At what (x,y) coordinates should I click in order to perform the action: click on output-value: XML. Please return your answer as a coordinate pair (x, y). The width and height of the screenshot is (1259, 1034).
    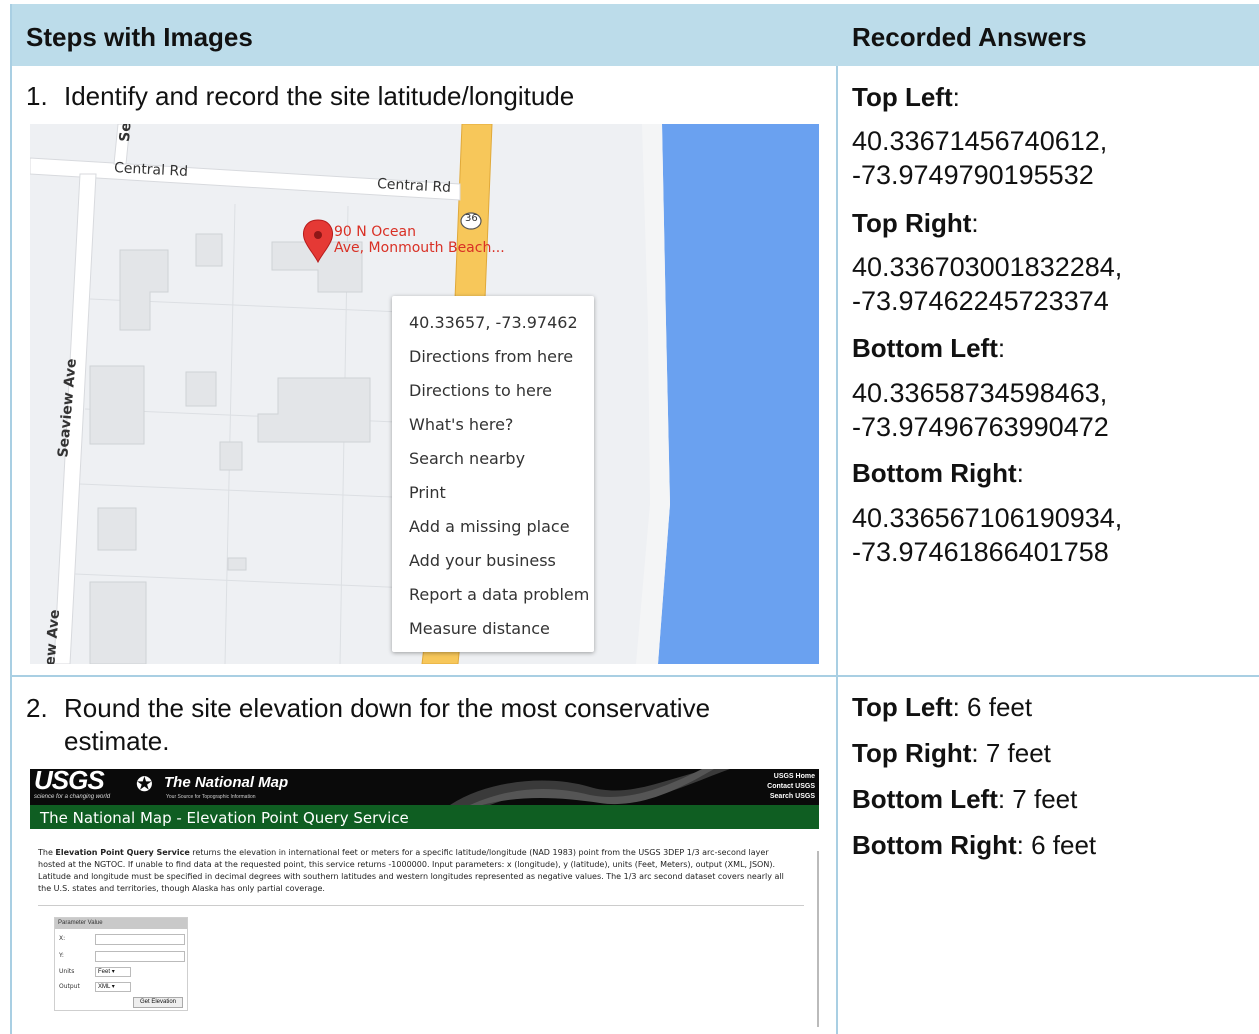
    Looking at the image, I should click on (104, 987).